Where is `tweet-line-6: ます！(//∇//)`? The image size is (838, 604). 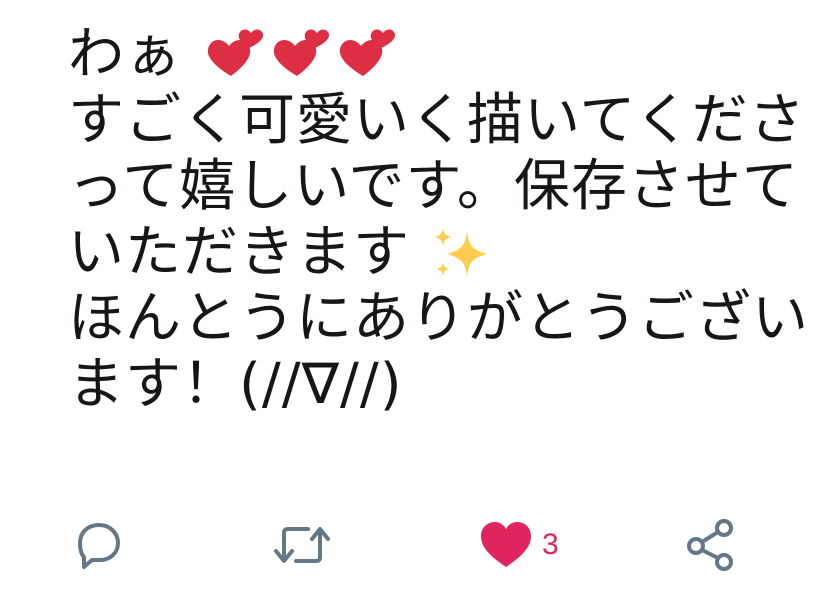 tweet-line-6: ます！(//∇//) is located at coordinates (235, 384).